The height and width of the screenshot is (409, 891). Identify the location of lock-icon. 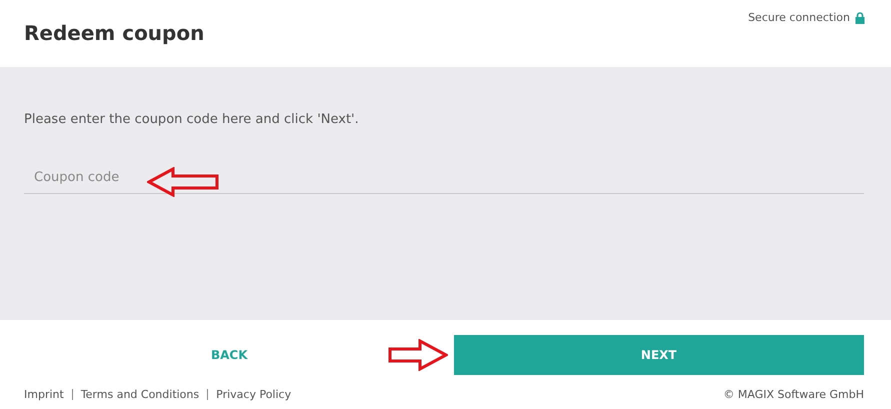
(860, 18).